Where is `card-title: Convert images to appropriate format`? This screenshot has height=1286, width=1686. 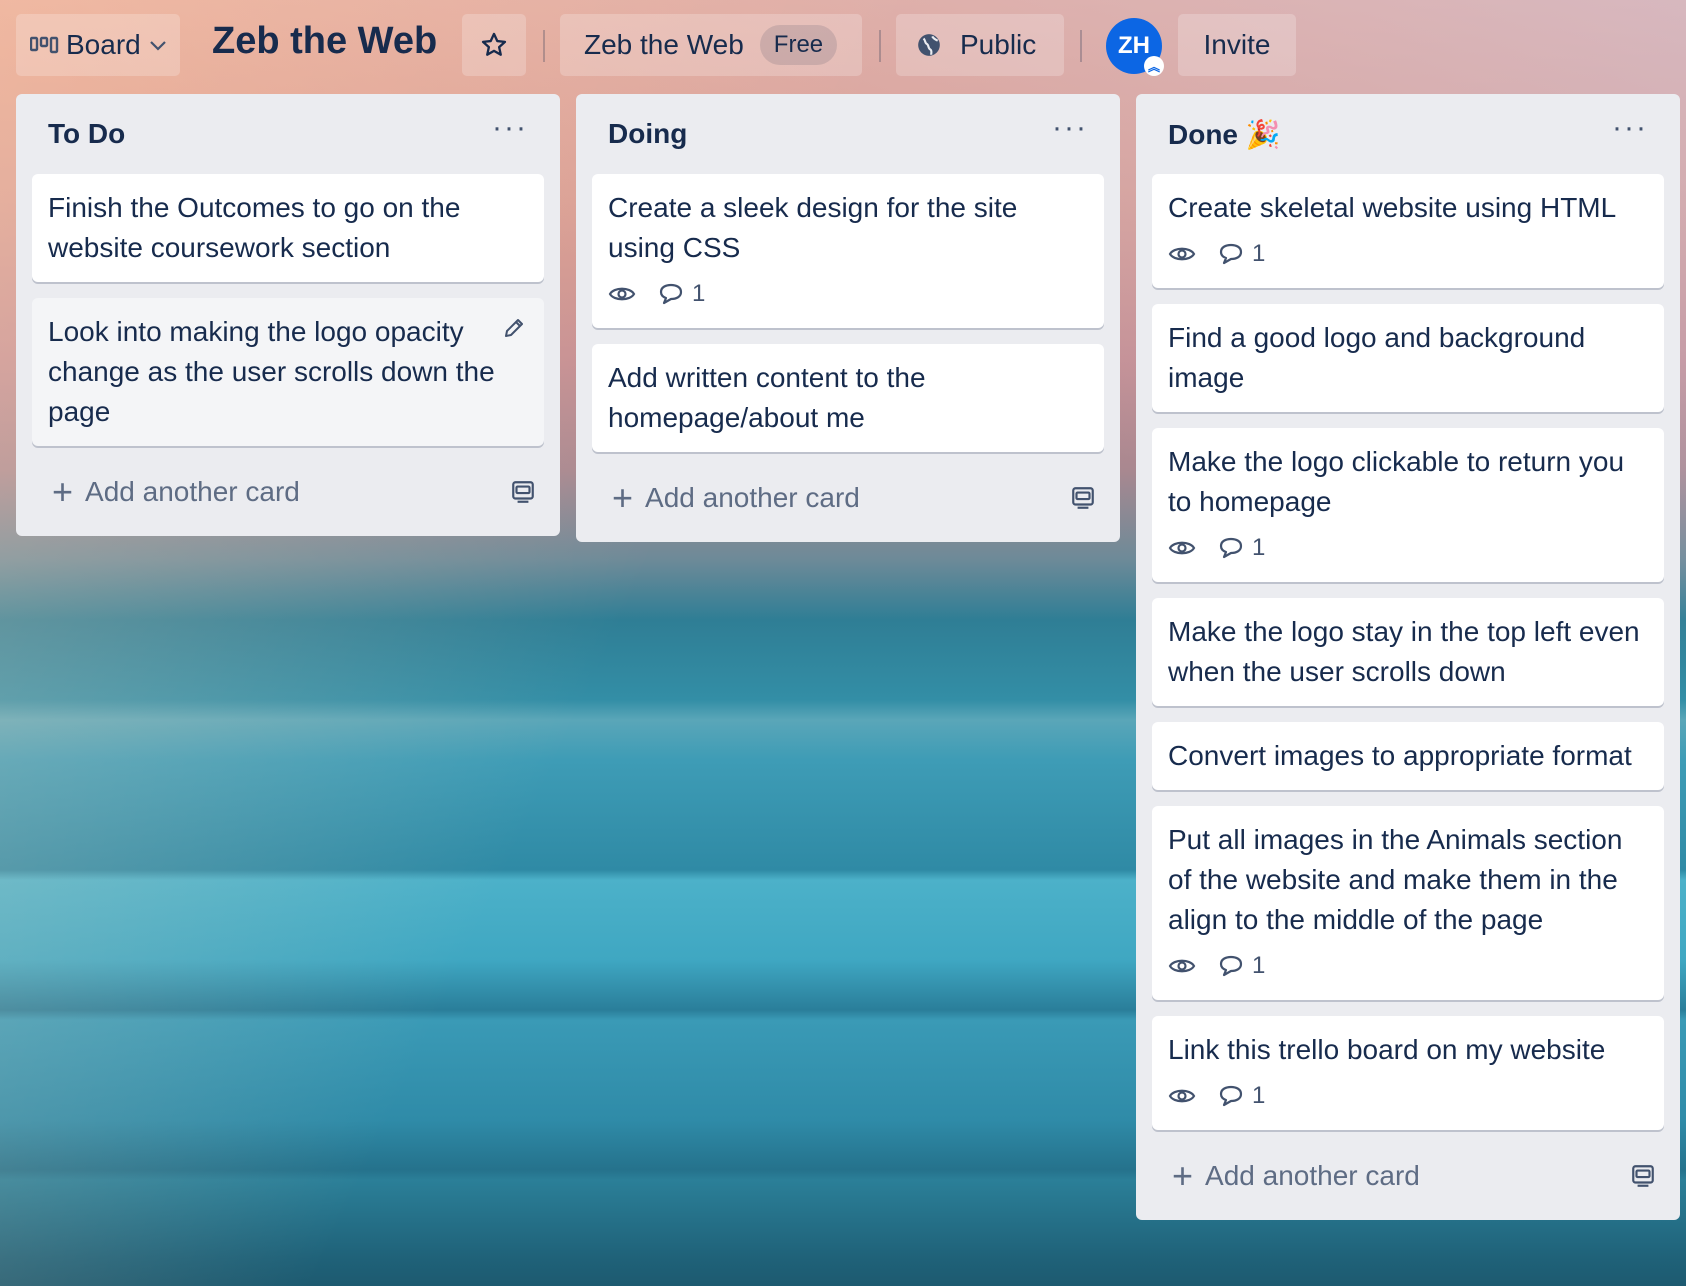 card-title: Convert images to appropriate format is located at coordinates (1400, 755).